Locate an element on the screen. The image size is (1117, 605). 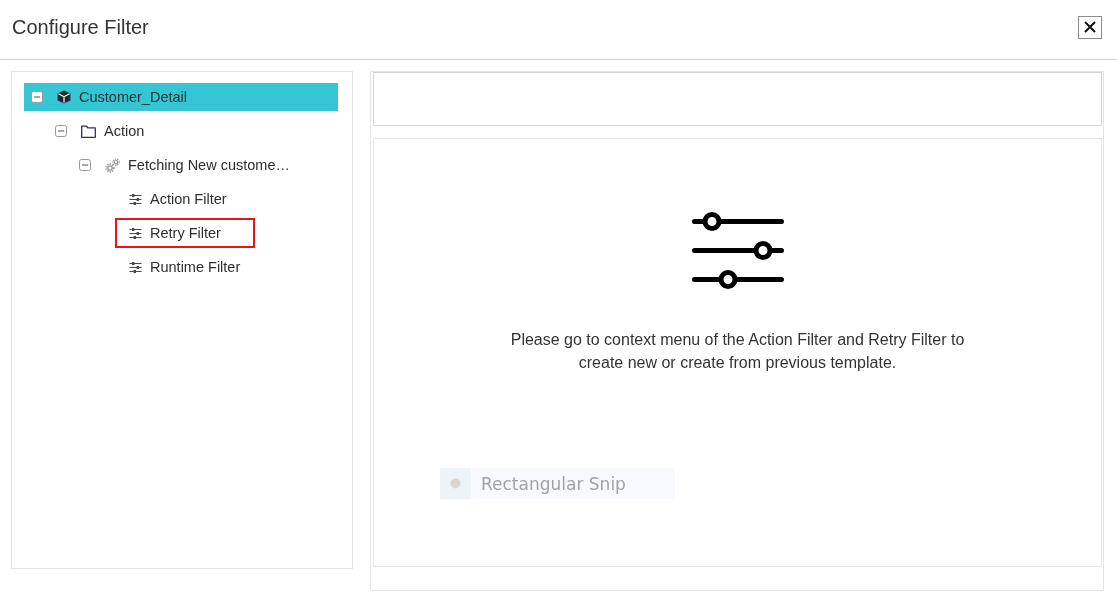
tree-label: Action is located at coordinates (124, 131).